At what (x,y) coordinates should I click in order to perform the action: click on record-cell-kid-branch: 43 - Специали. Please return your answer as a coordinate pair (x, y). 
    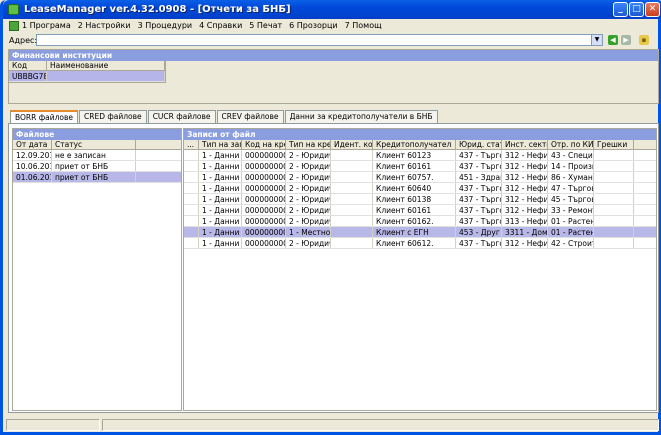
    Looking at the image, I should click on (571, 155).